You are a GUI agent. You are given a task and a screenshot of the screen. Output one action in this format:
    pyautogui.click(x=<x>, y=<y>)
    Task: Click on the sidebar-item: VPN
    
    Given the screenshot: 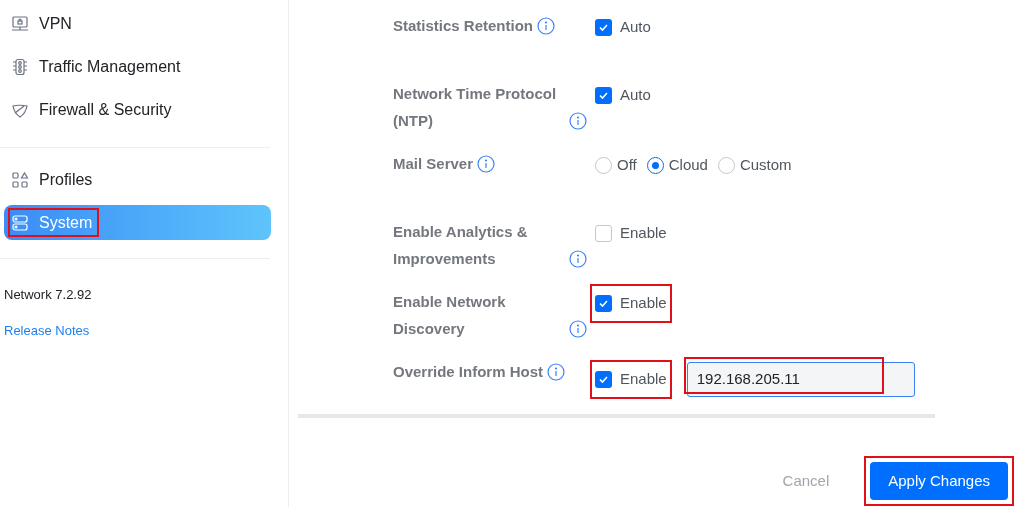 What is the action you would take?
    pyautogui.click(x=137, y=23)
    